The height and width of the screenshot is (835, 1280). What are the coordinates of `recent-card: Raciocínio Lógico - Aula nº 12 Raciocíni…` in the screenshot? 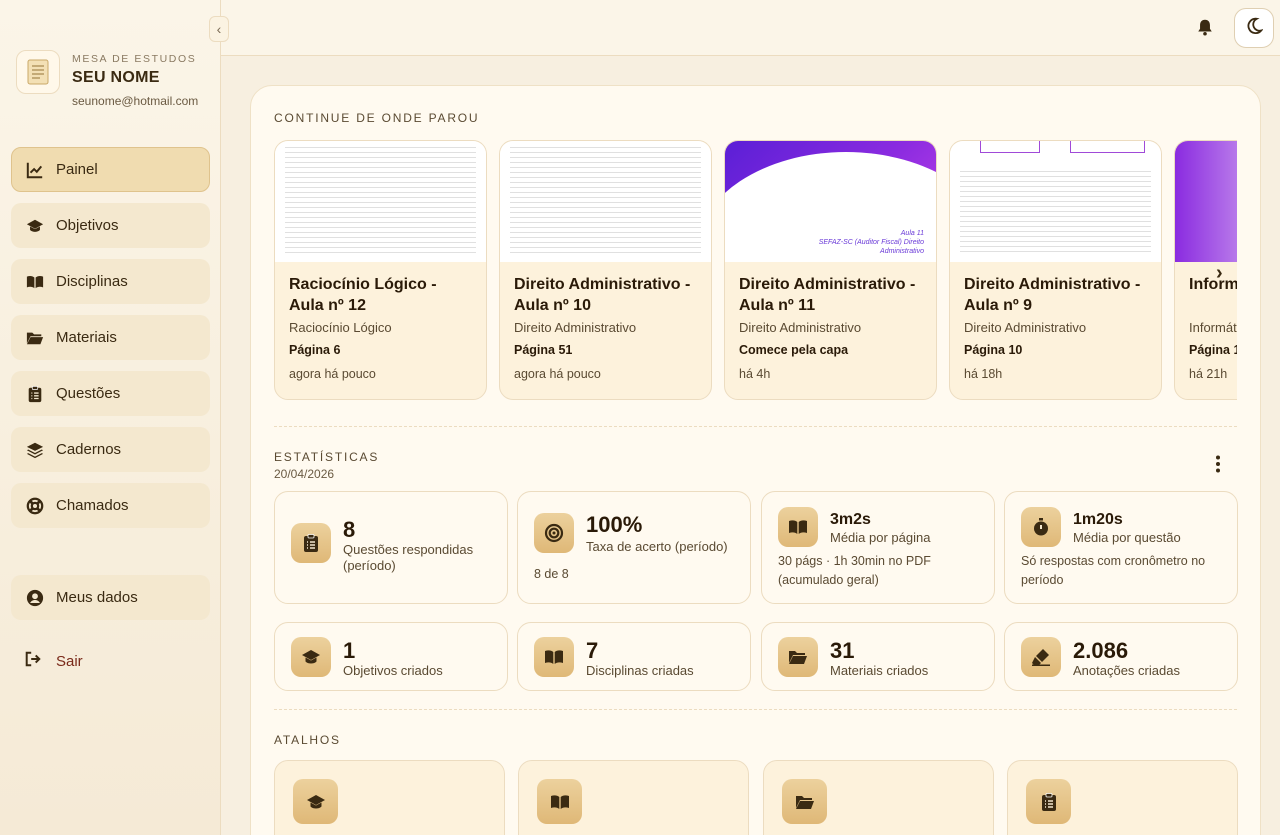 It's located at (380, 270).